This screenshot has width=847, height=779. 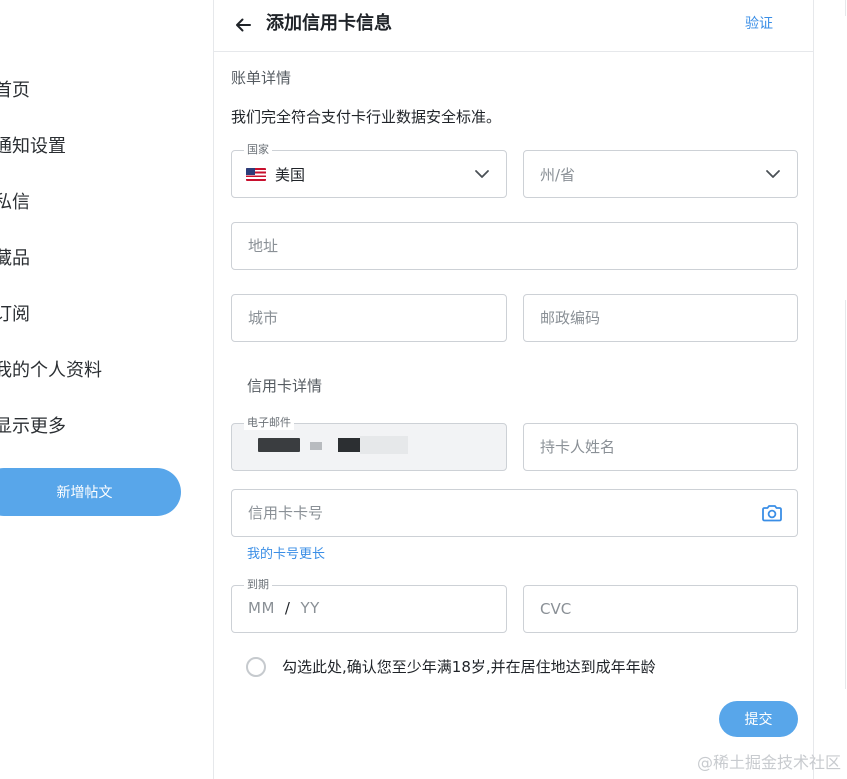 I want to click on zip-field-wrapper, so click(x=660, y=318).